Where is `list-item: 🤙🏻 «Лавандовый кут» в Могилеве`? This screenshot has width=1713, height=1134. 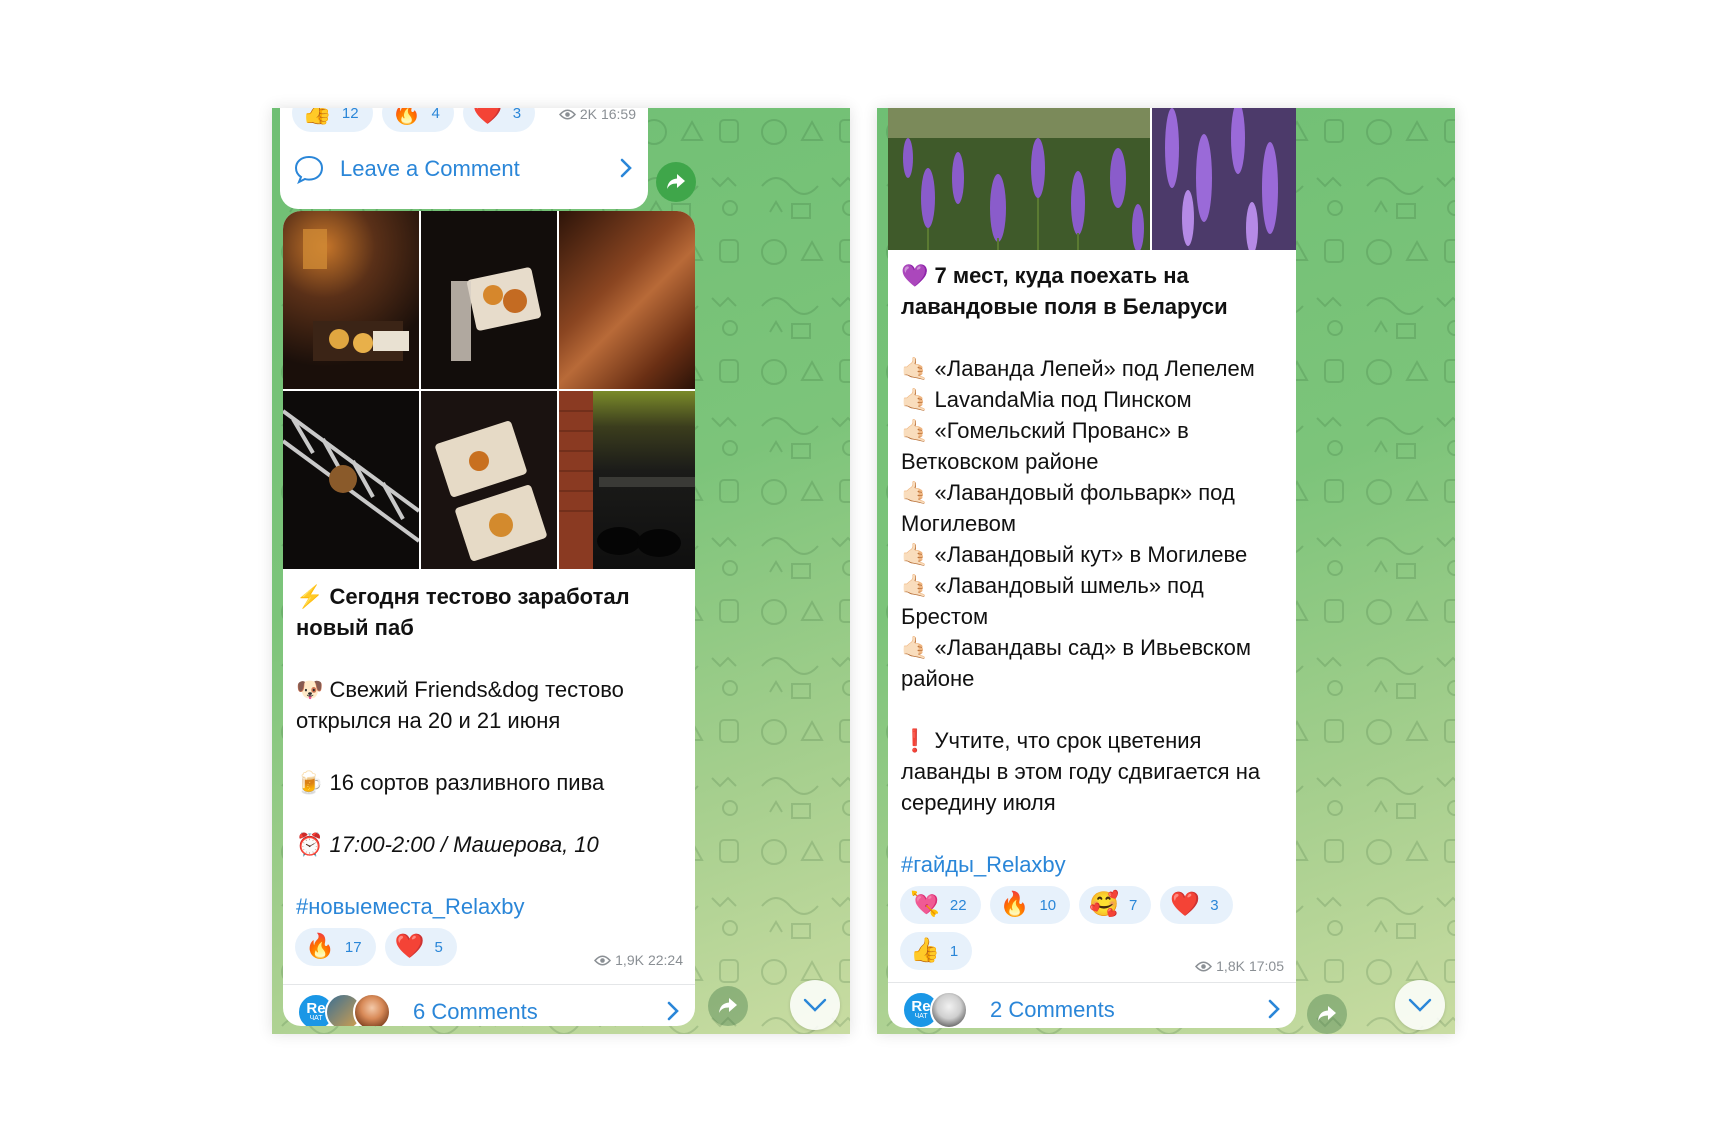 list-item: 🤙🏻 «Лавандовый кут» в Могилеве is located at coordinates (1092, 554).